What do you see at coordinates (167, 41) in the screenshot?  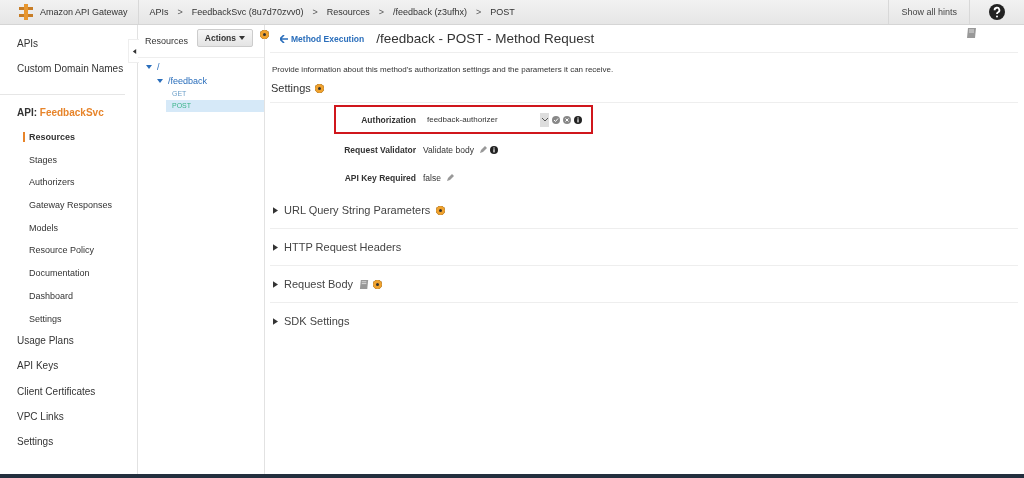 I see `panel-title: Resources` at bounding box center [167, 41].